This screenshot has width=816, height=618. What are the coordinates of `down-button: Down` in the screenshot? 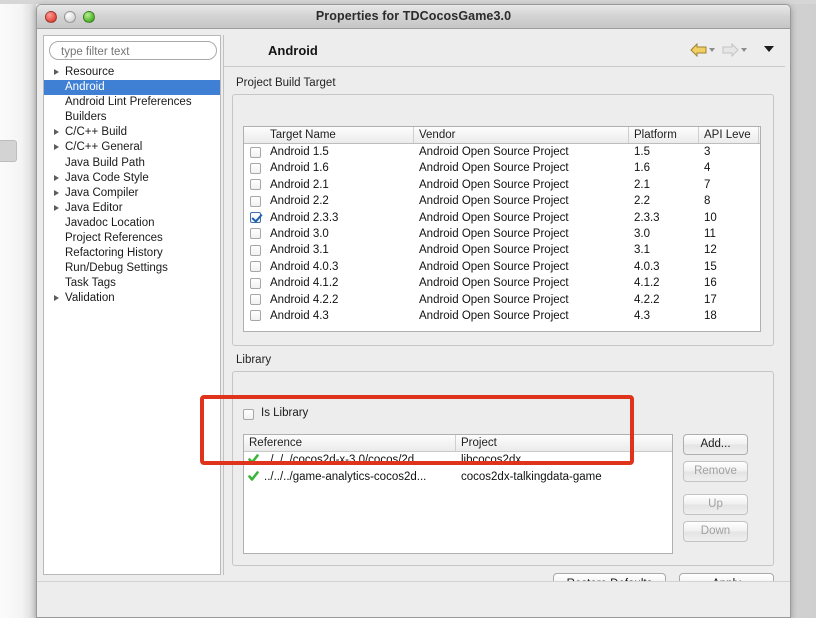 It's located at (715, 531).